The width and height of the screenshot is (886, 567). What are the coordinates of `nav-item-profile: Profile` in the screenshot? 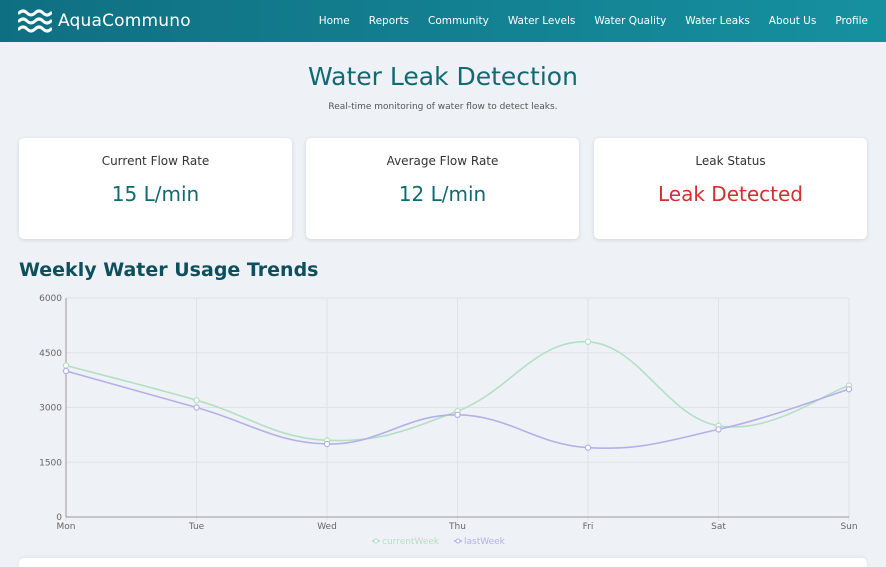 It's located at (851, 21).